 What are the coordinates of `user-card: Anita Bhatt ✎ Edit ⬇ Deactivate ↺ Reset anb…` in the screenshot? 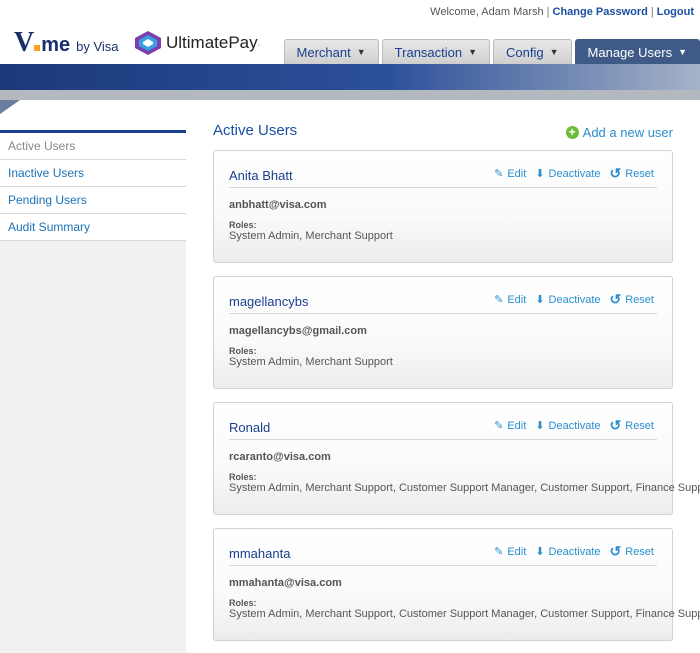 It's located at (443, 206).